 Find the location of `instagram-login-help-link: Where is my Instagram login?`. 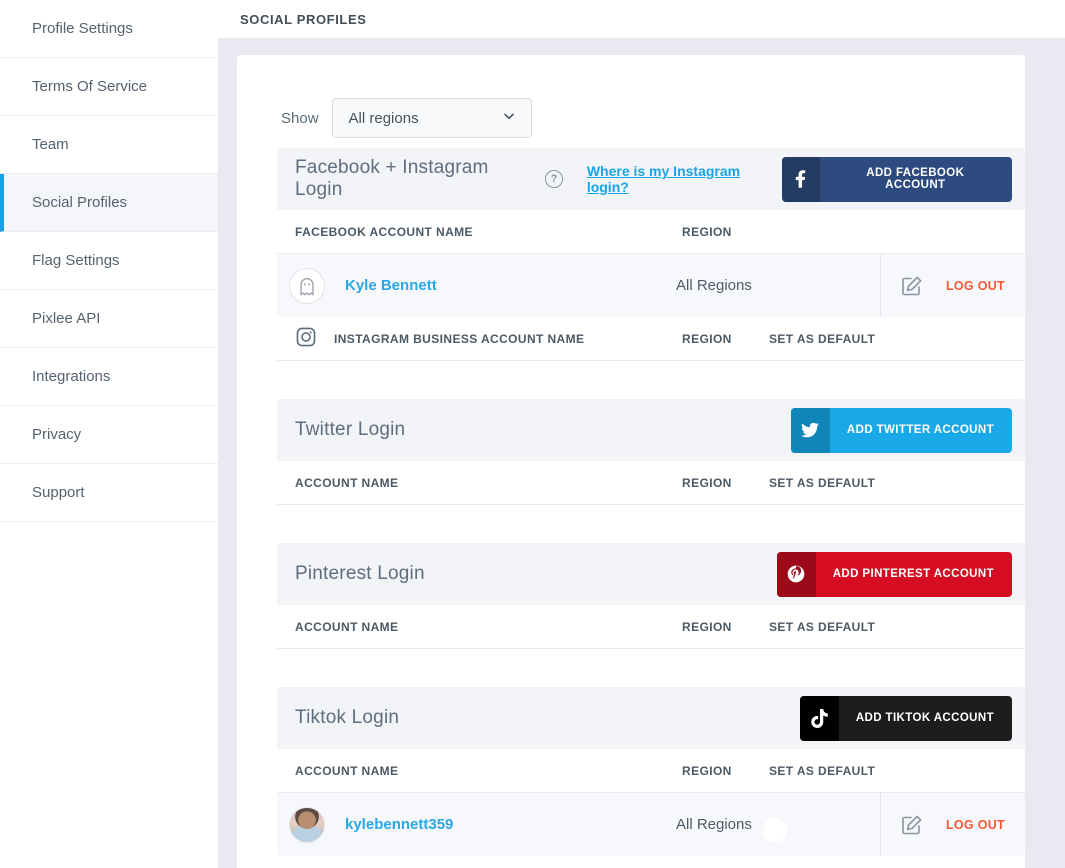

instagram-login-help-link: Where is my Instagram login? is located at coordinates (684, 179).